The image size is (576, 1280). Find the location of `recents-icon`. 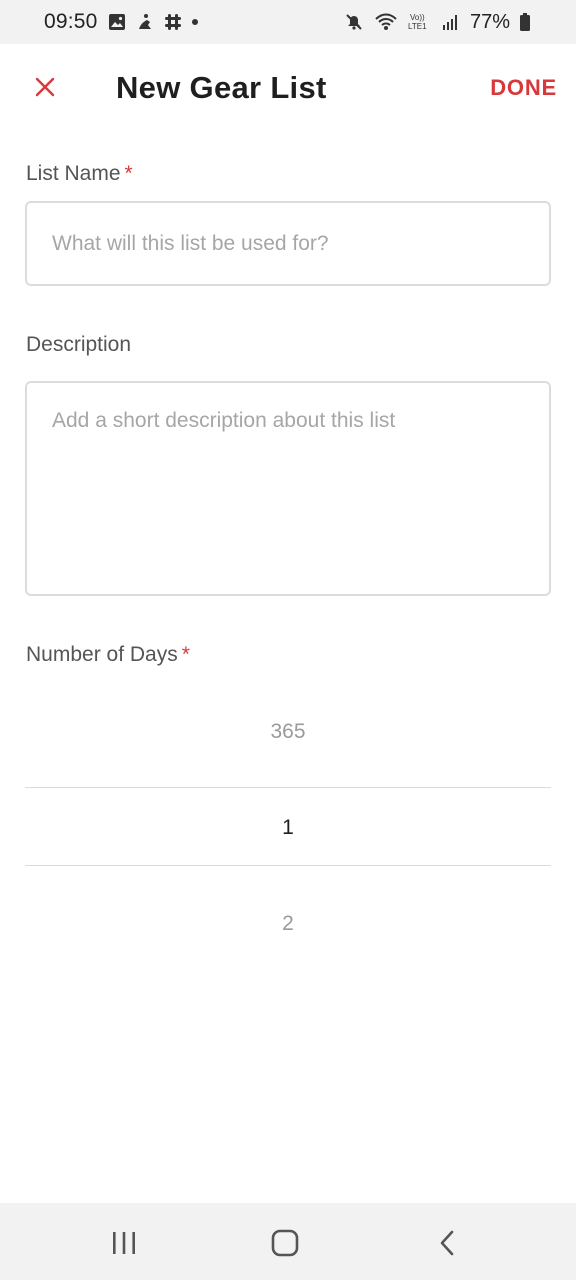

recents-icon is located at coordinates (124, 1243).